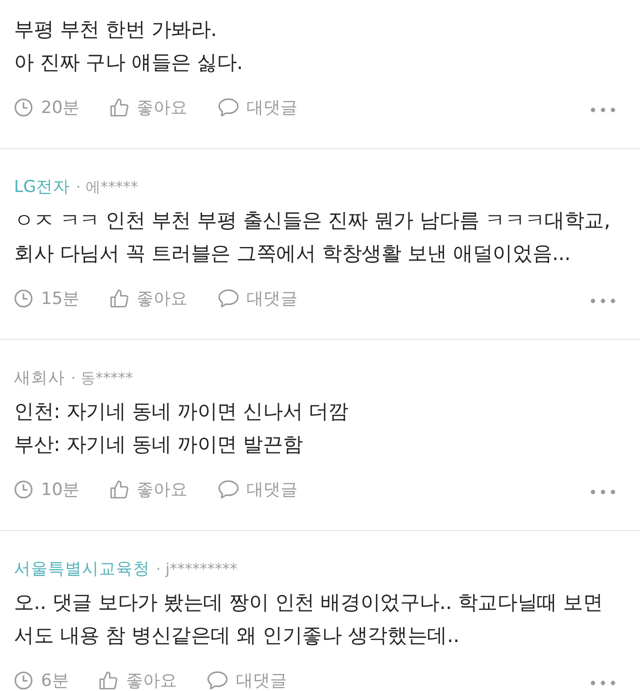  I want to click on company-name: 새회사, so click(39, 378).